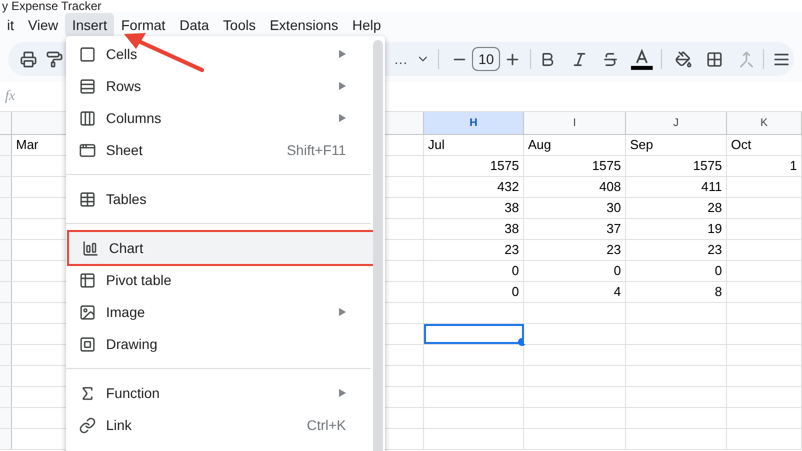  Describe the element at coordinates (220, 280) in the screenshot. I see `menu-item: Pivot table` at that location.